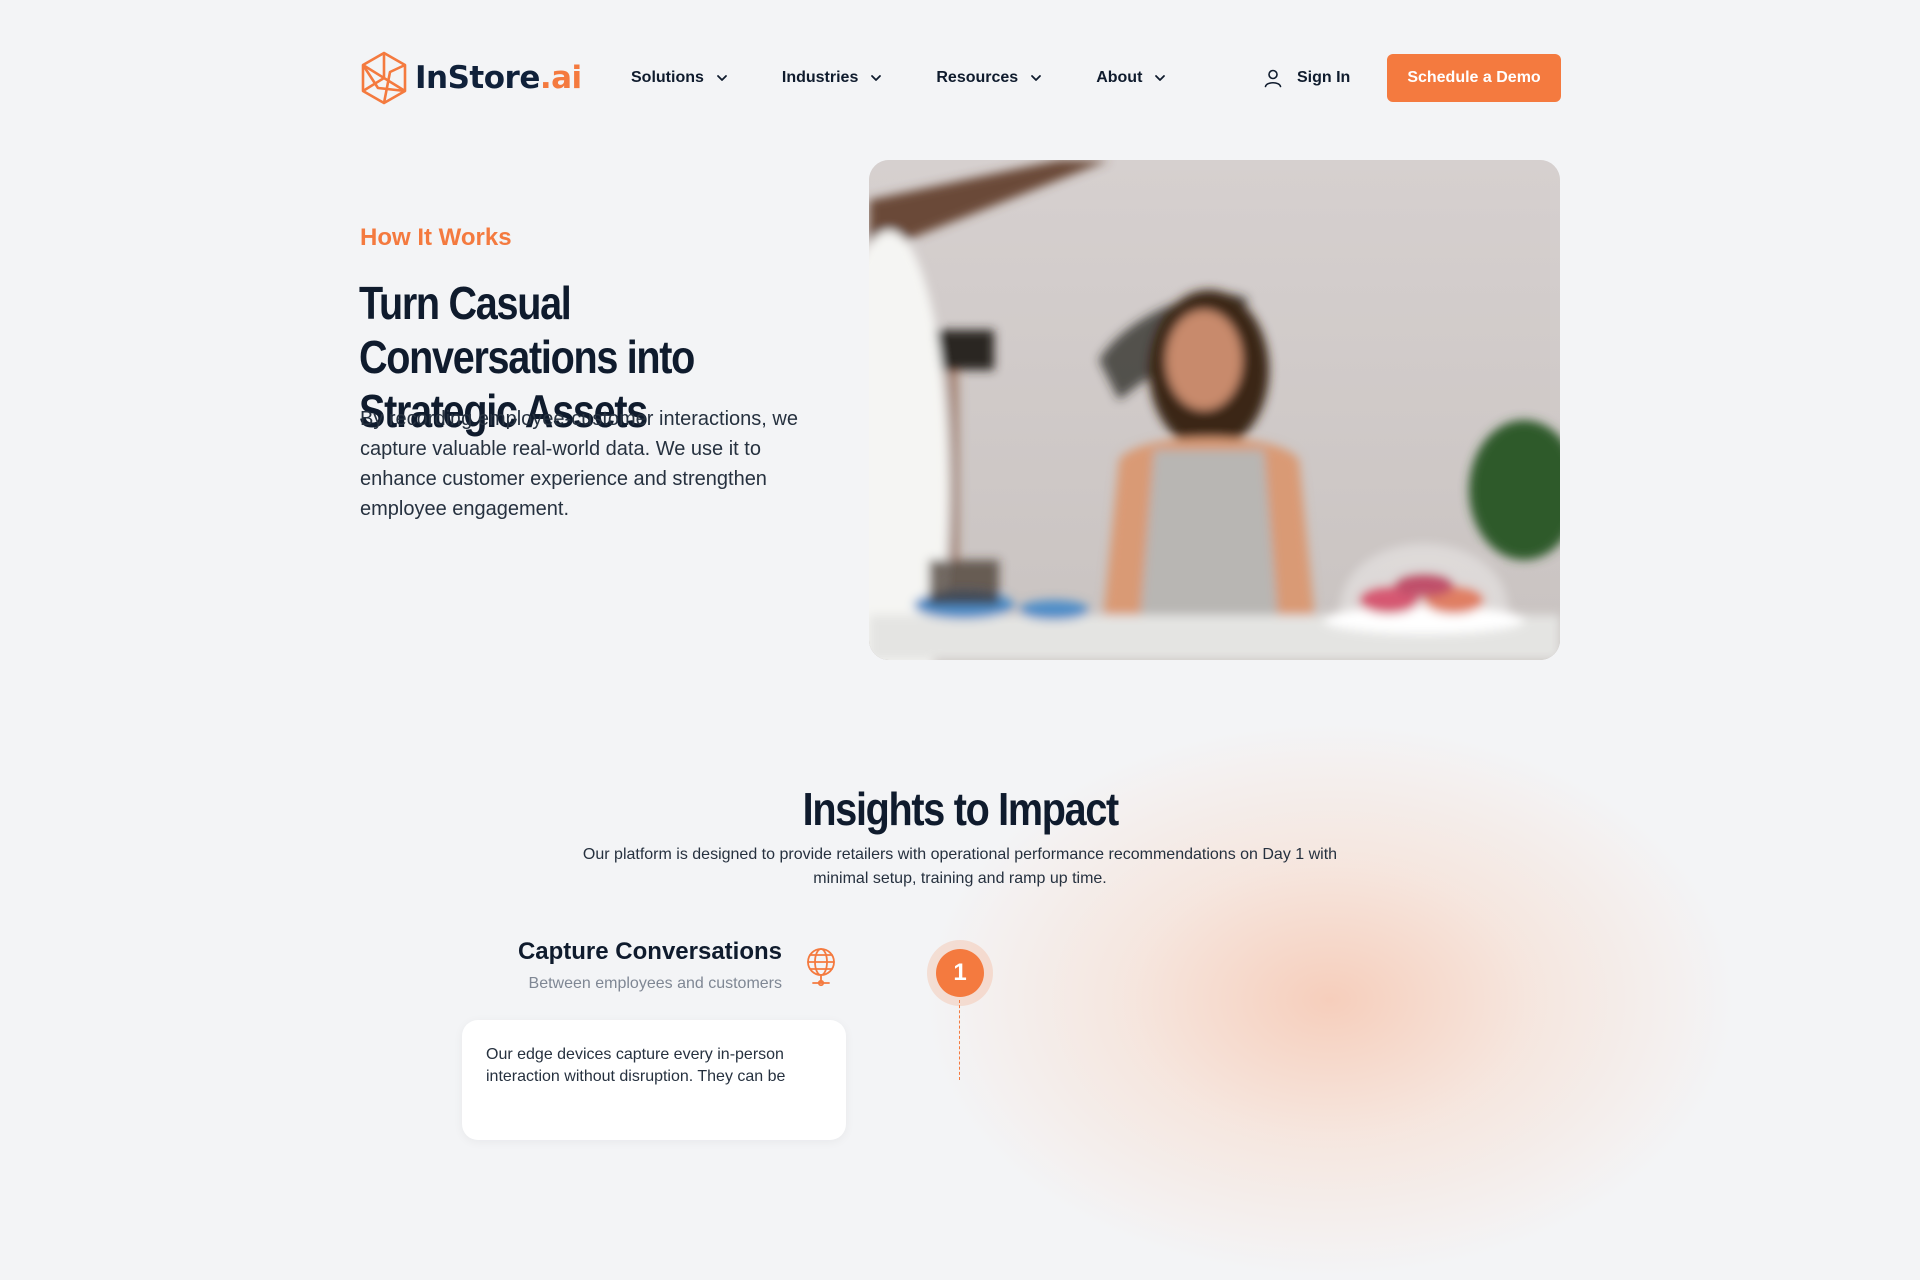 The image size is (1920, 1280). I want to click on step-1-subtitle: Between employees and customers, so click(655, 983).